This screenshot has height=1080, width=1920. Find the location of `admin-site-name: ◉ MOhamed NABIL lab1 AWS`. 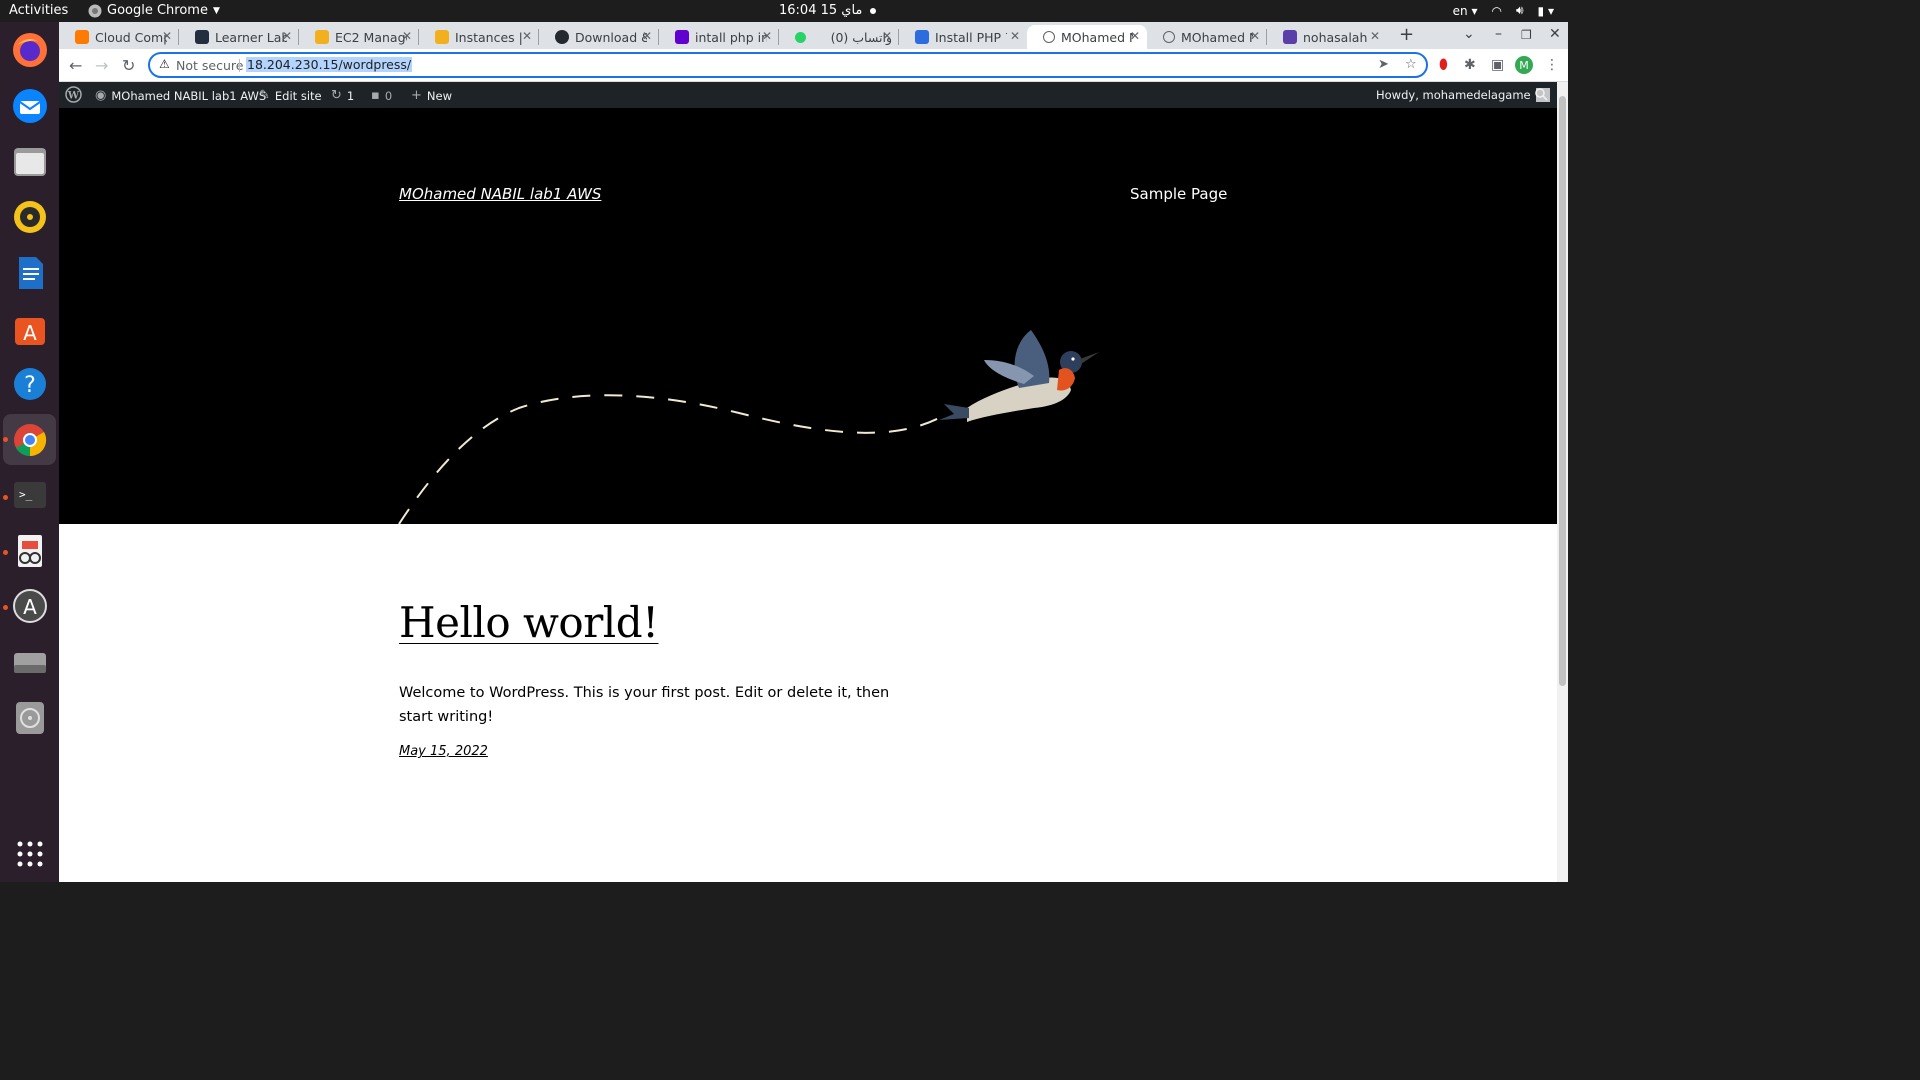

admin-site-name: ◉ MOhamed NABIL lab1 AWS is located at coordinates (180, 95).